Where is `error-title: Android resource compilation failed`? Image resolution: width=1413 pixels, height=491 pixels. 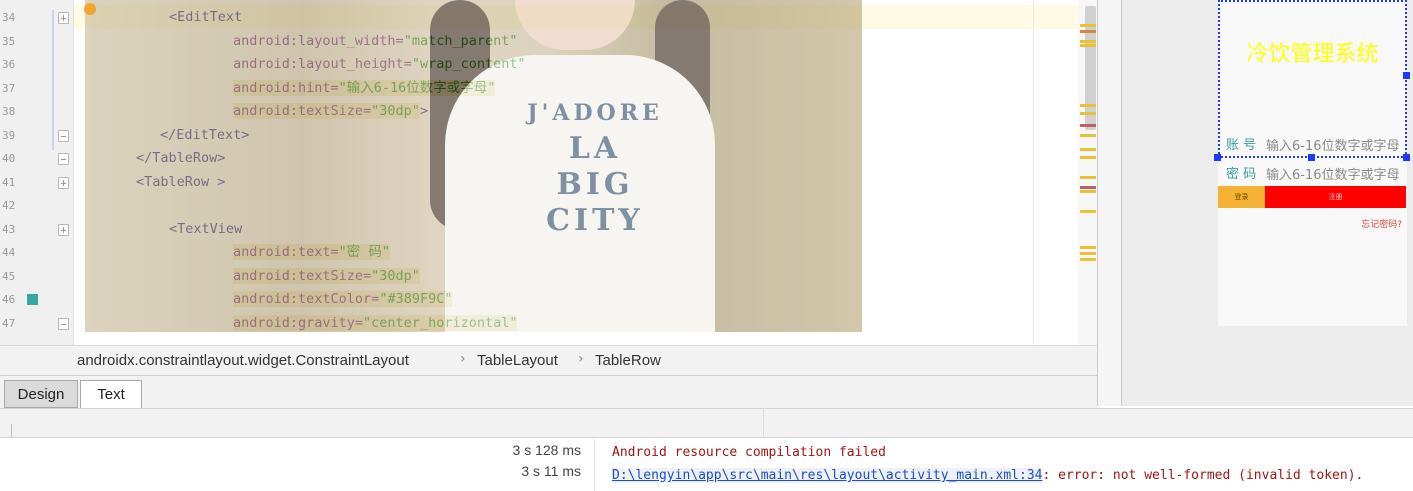 error-title: Android resource compilation failed is located at coordinates (749, 452).